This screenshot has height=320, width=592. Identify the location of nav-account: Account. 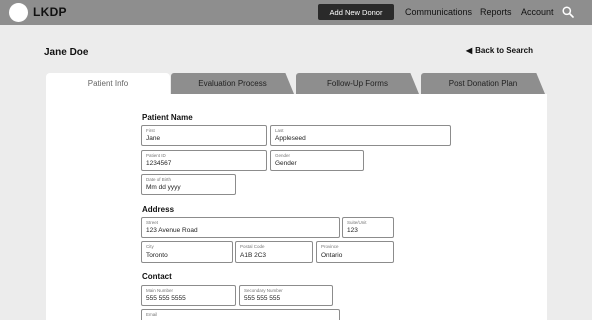
(537, 12).